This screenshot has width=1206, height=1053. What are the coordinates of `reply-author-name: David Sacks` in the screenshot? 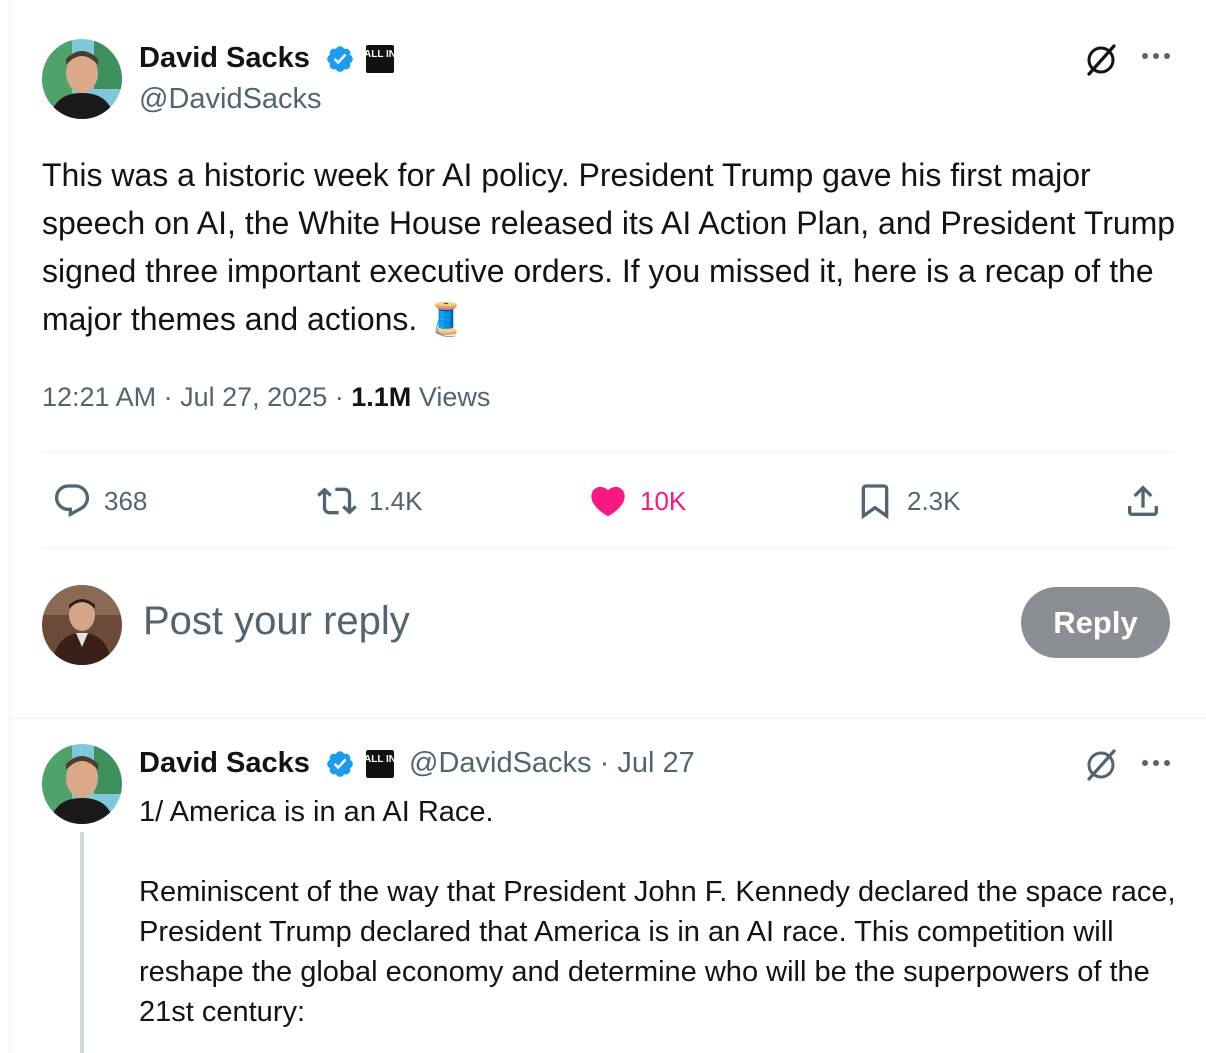 It's located at (224, 763).